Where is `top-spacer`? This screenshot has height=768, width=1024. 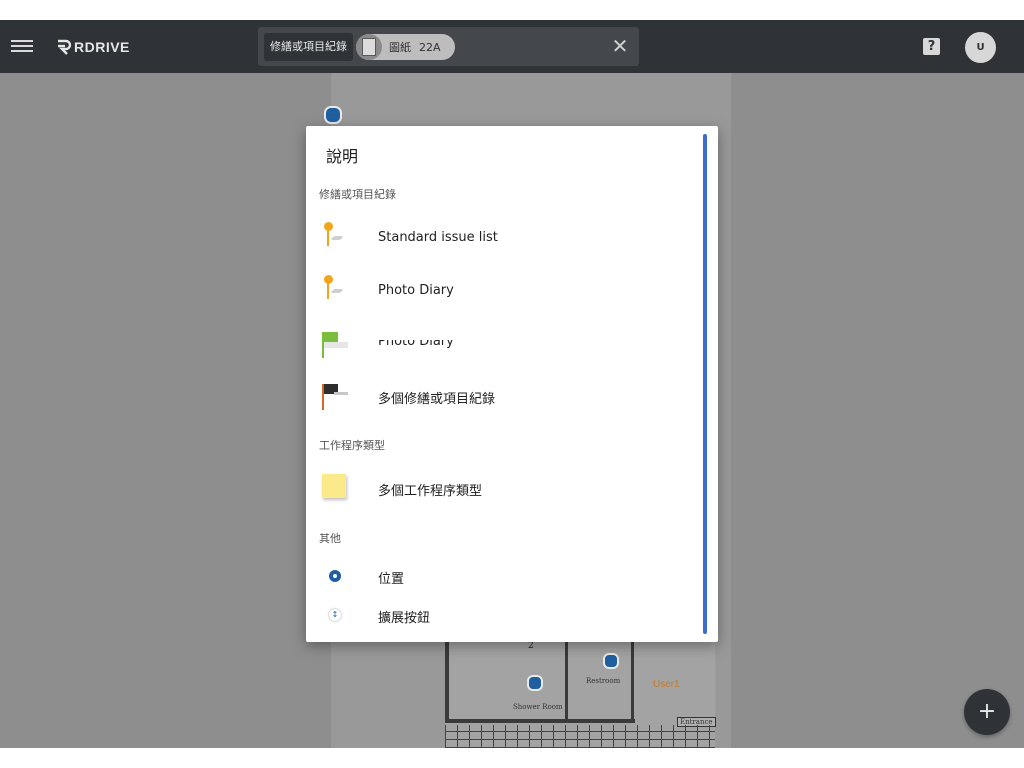 top-spacer is located at coordinates (512, 10).